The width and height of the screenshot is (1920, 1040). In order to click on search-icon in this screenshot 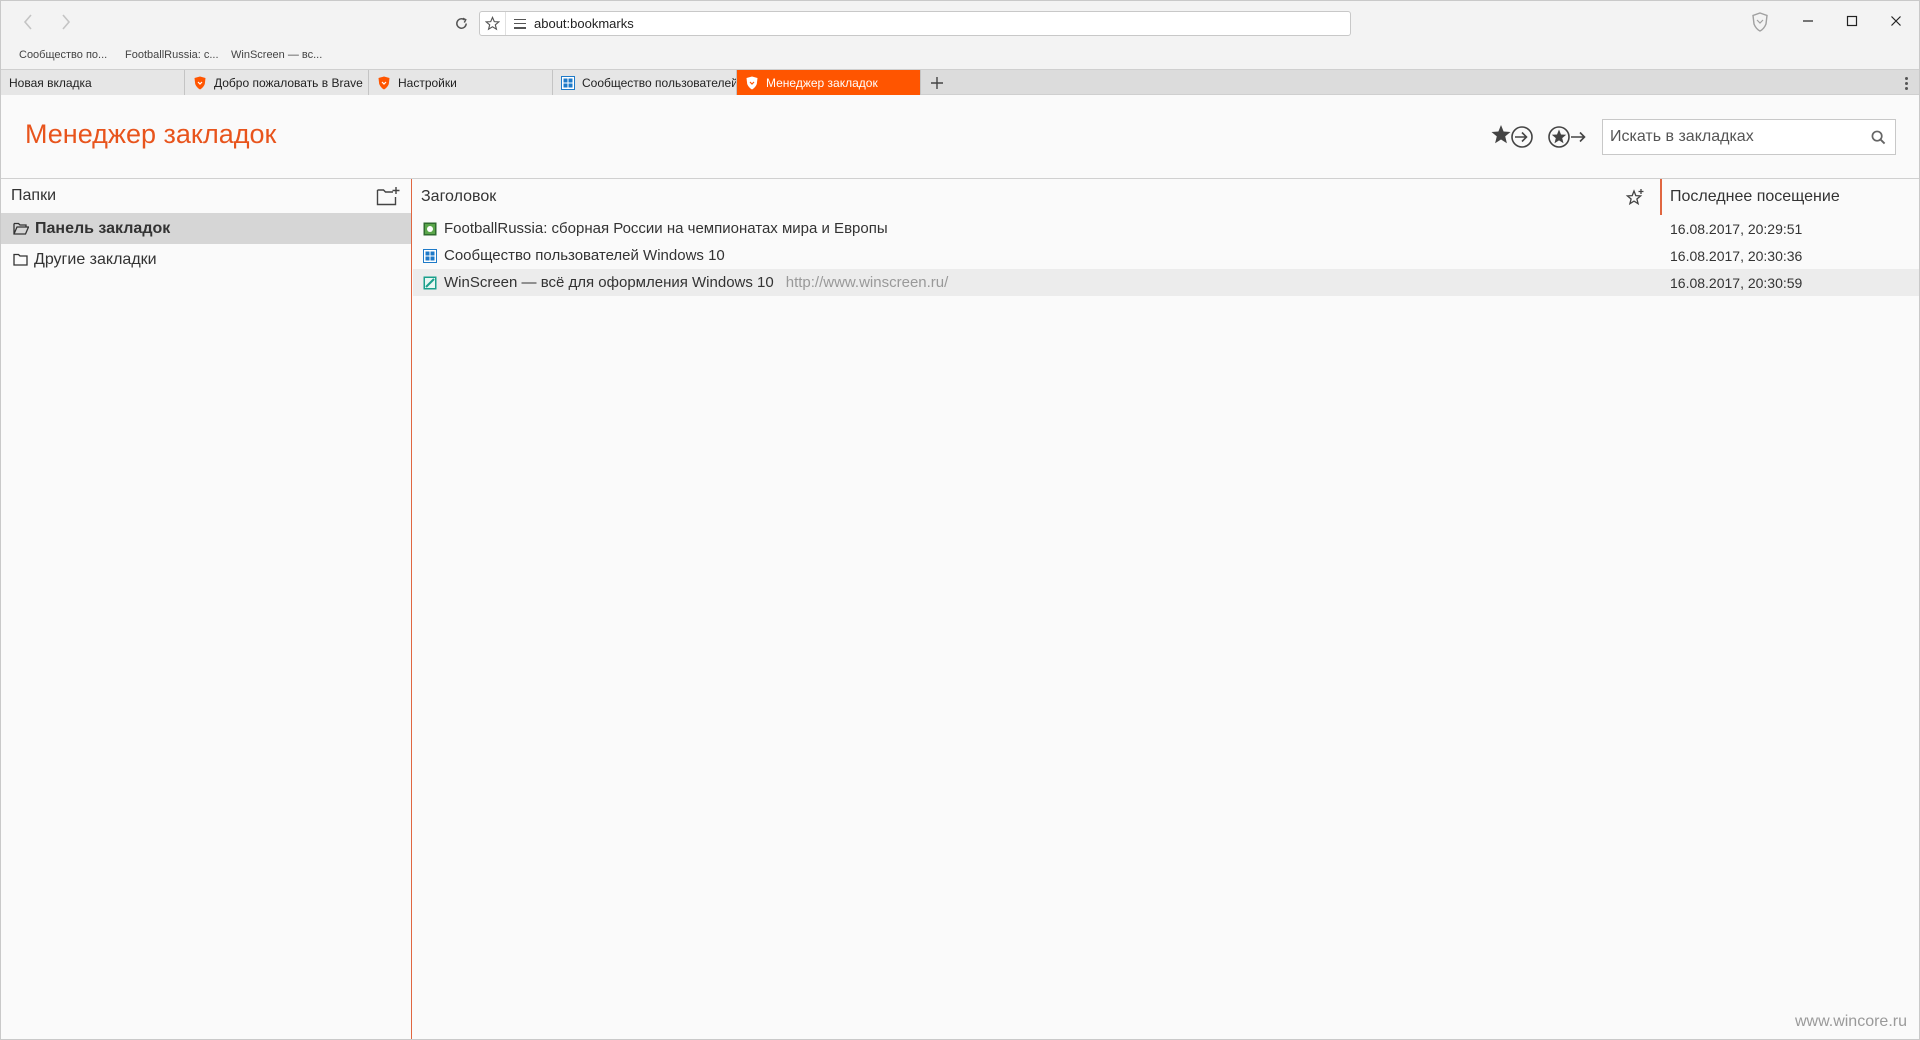, I will do `click(1878, 137)`.